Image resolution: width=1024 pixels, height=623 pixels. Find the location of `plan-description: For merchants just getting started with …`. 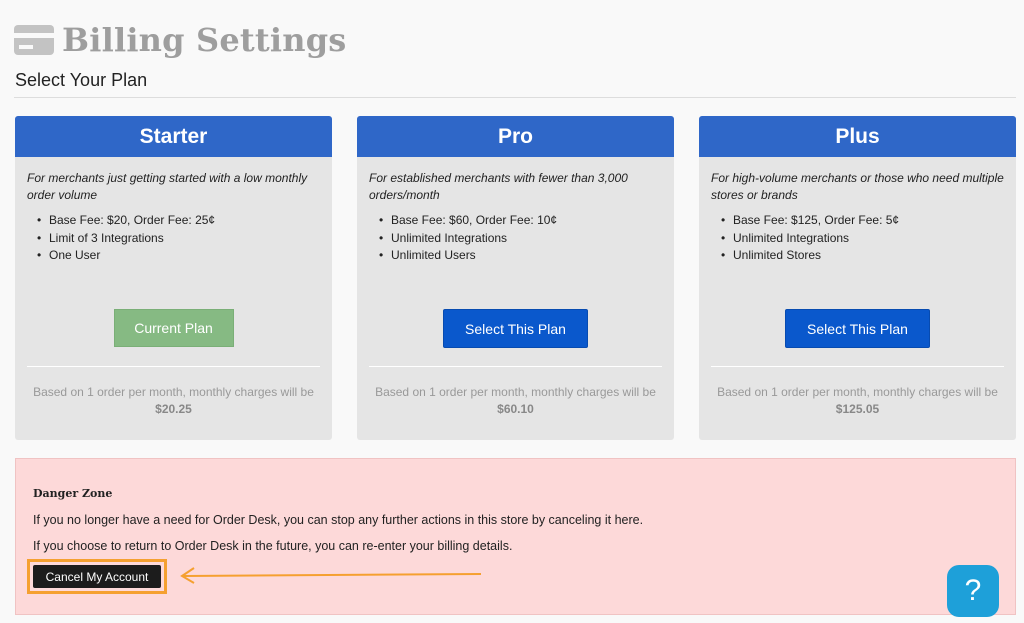

plan-description: For merchants just getting started with … is located at coordinates (167, 186).